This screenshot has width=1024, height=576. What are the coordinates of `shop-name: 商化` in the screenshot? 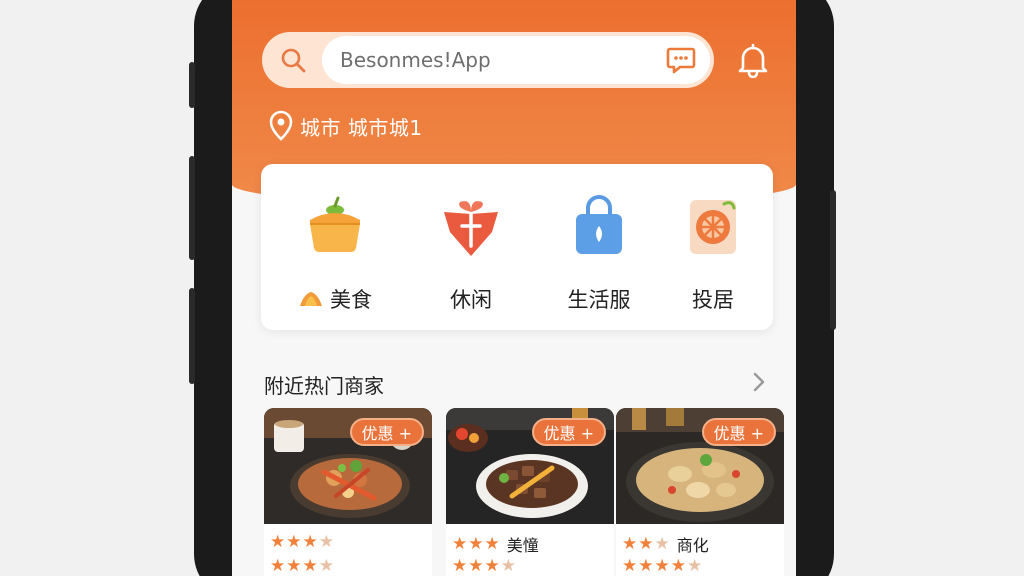 It's located at (692, 545).